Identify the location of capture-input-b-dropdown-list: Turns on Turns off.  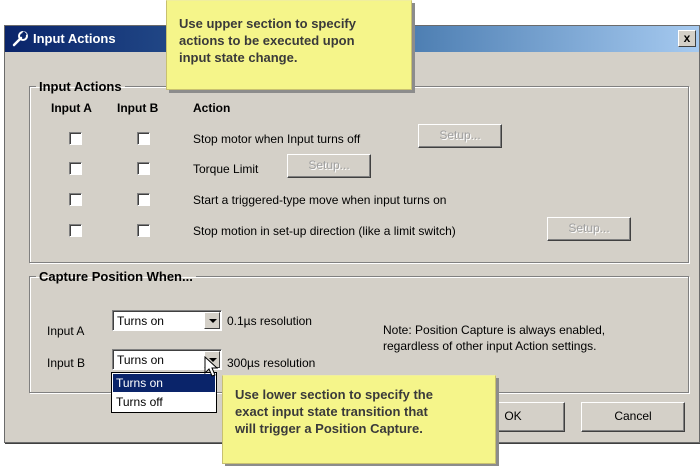
(164, 392).